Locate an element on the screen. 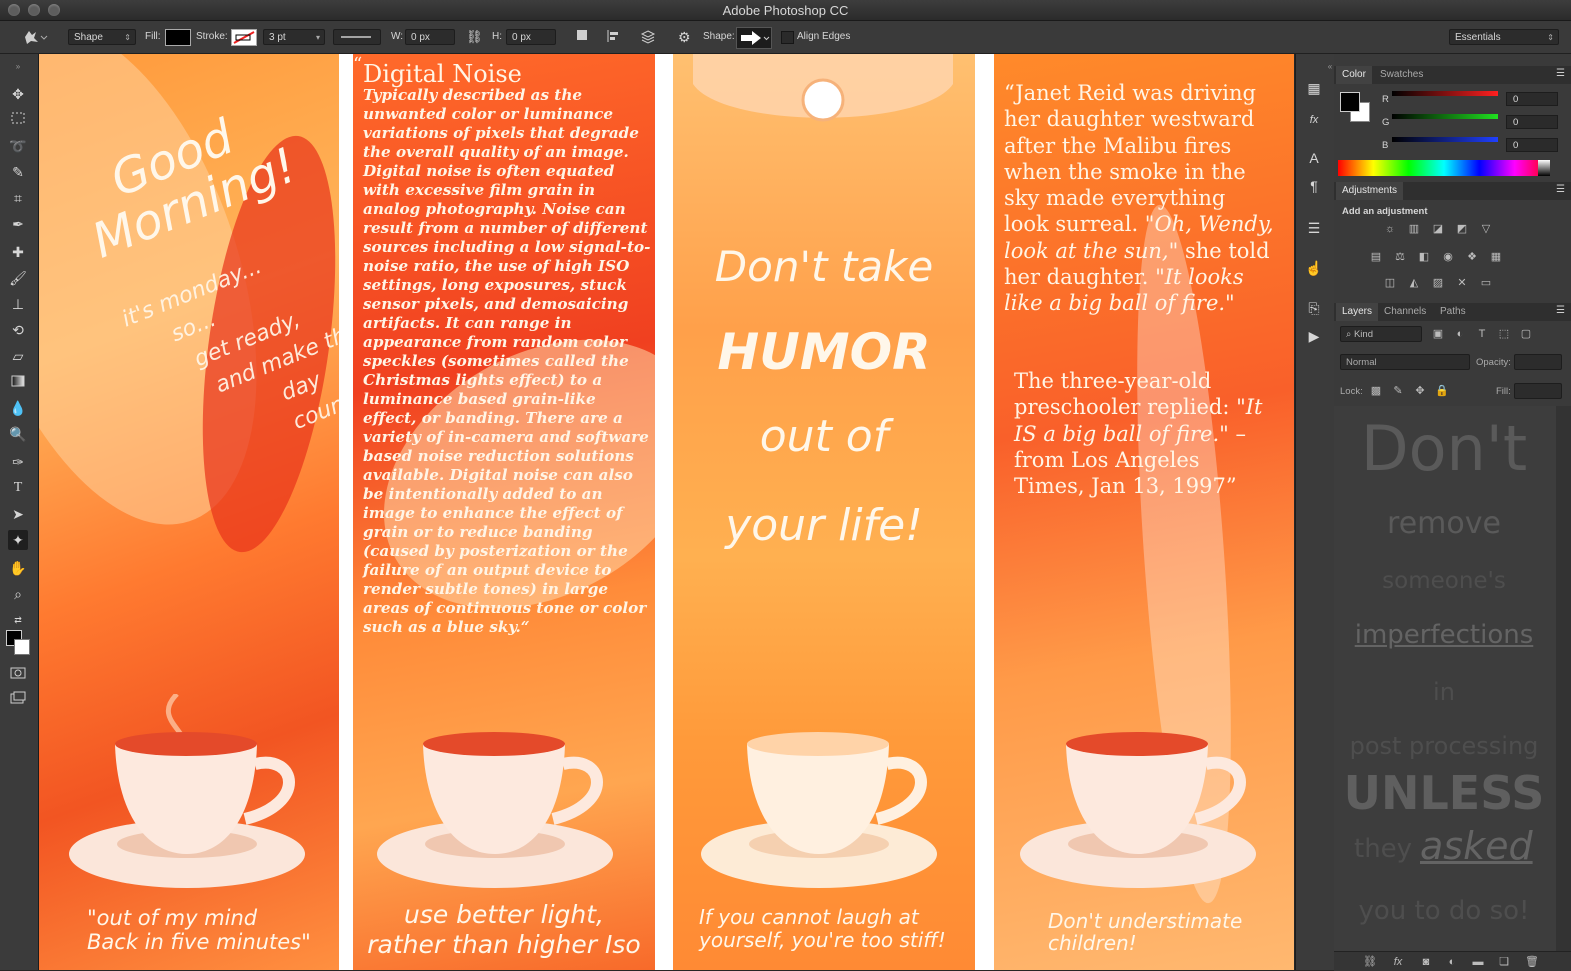 The width and height of the screenshot is (1571, 971). eraser-tool-icon: ▱ is located at coordinates (18, 356).